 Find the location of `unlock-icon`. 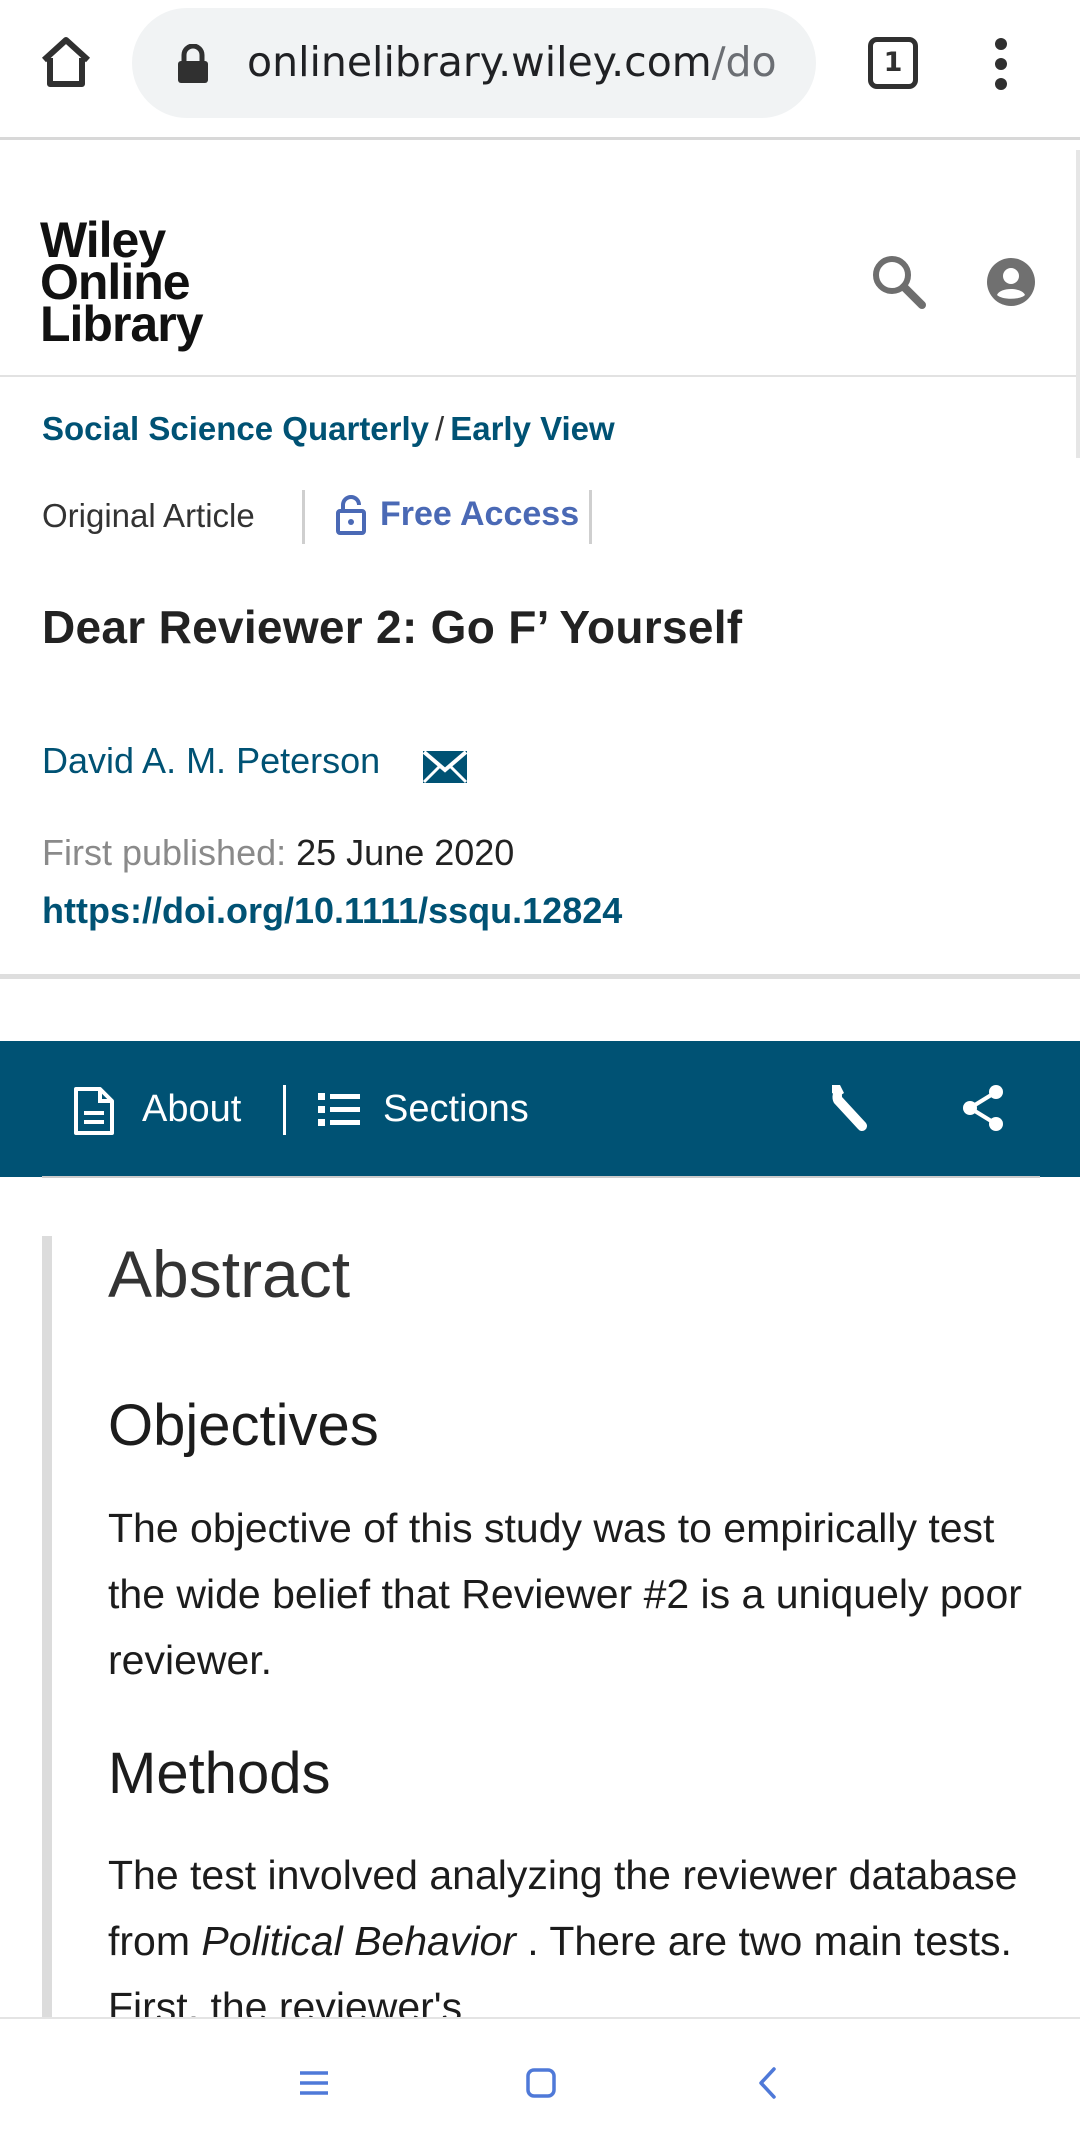

unlock-icon is located at coordinates (351, 515).